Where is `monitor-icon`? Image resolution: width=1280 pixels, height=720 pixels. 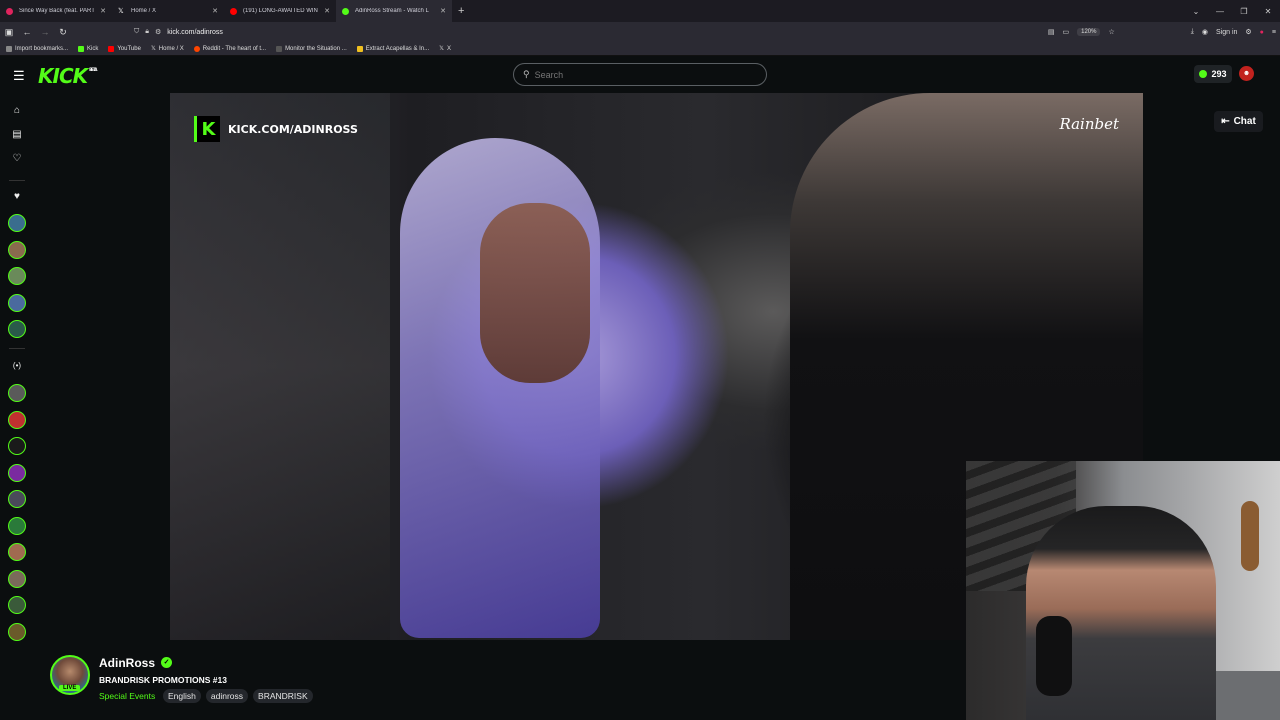
monitor-icon is located at coordinates (279, 48).